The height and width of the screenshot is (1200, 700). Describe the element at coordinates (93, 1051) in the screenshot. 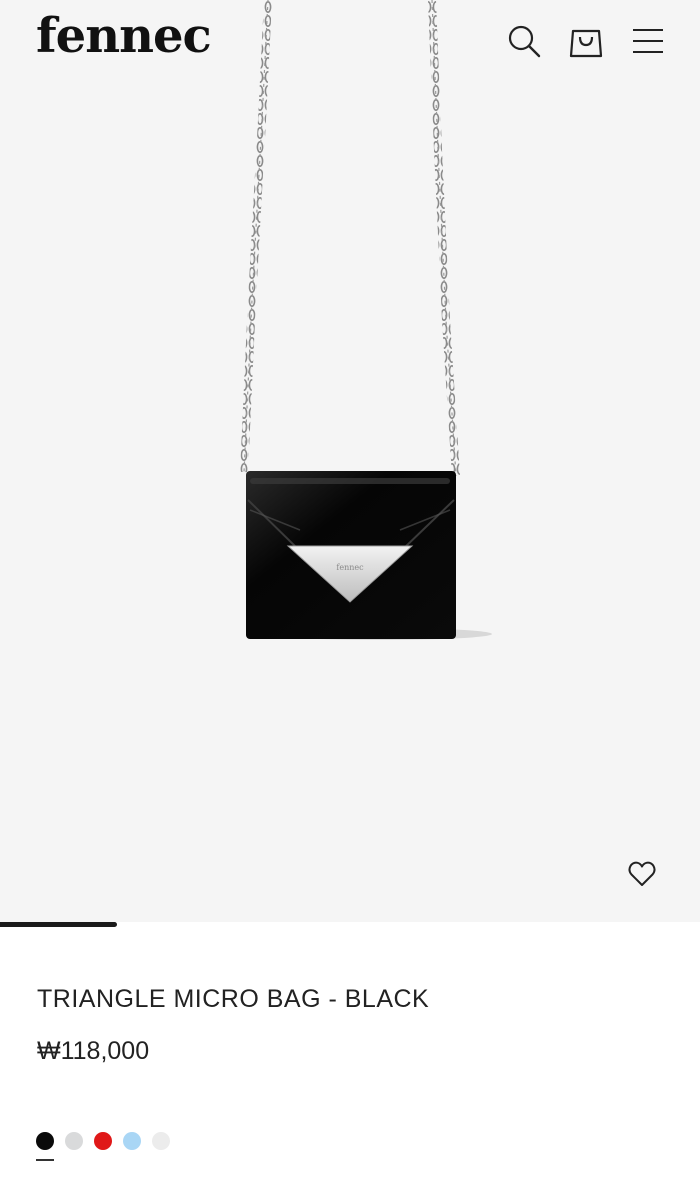

I see `product-price: ₩118,000` at that location.